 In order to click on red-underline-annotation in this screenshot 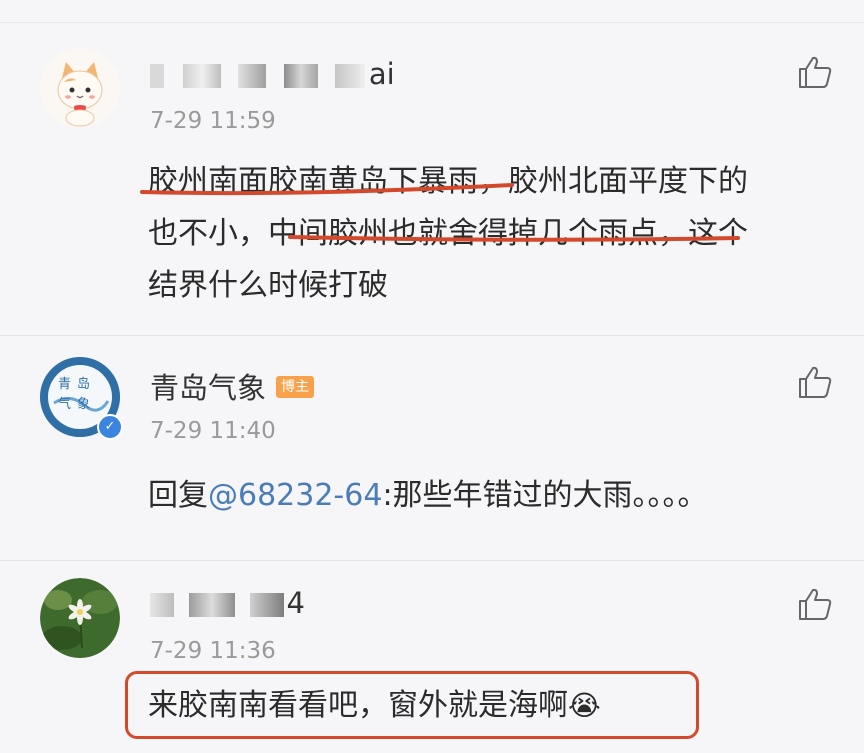, I will do `click(440, 212)`.